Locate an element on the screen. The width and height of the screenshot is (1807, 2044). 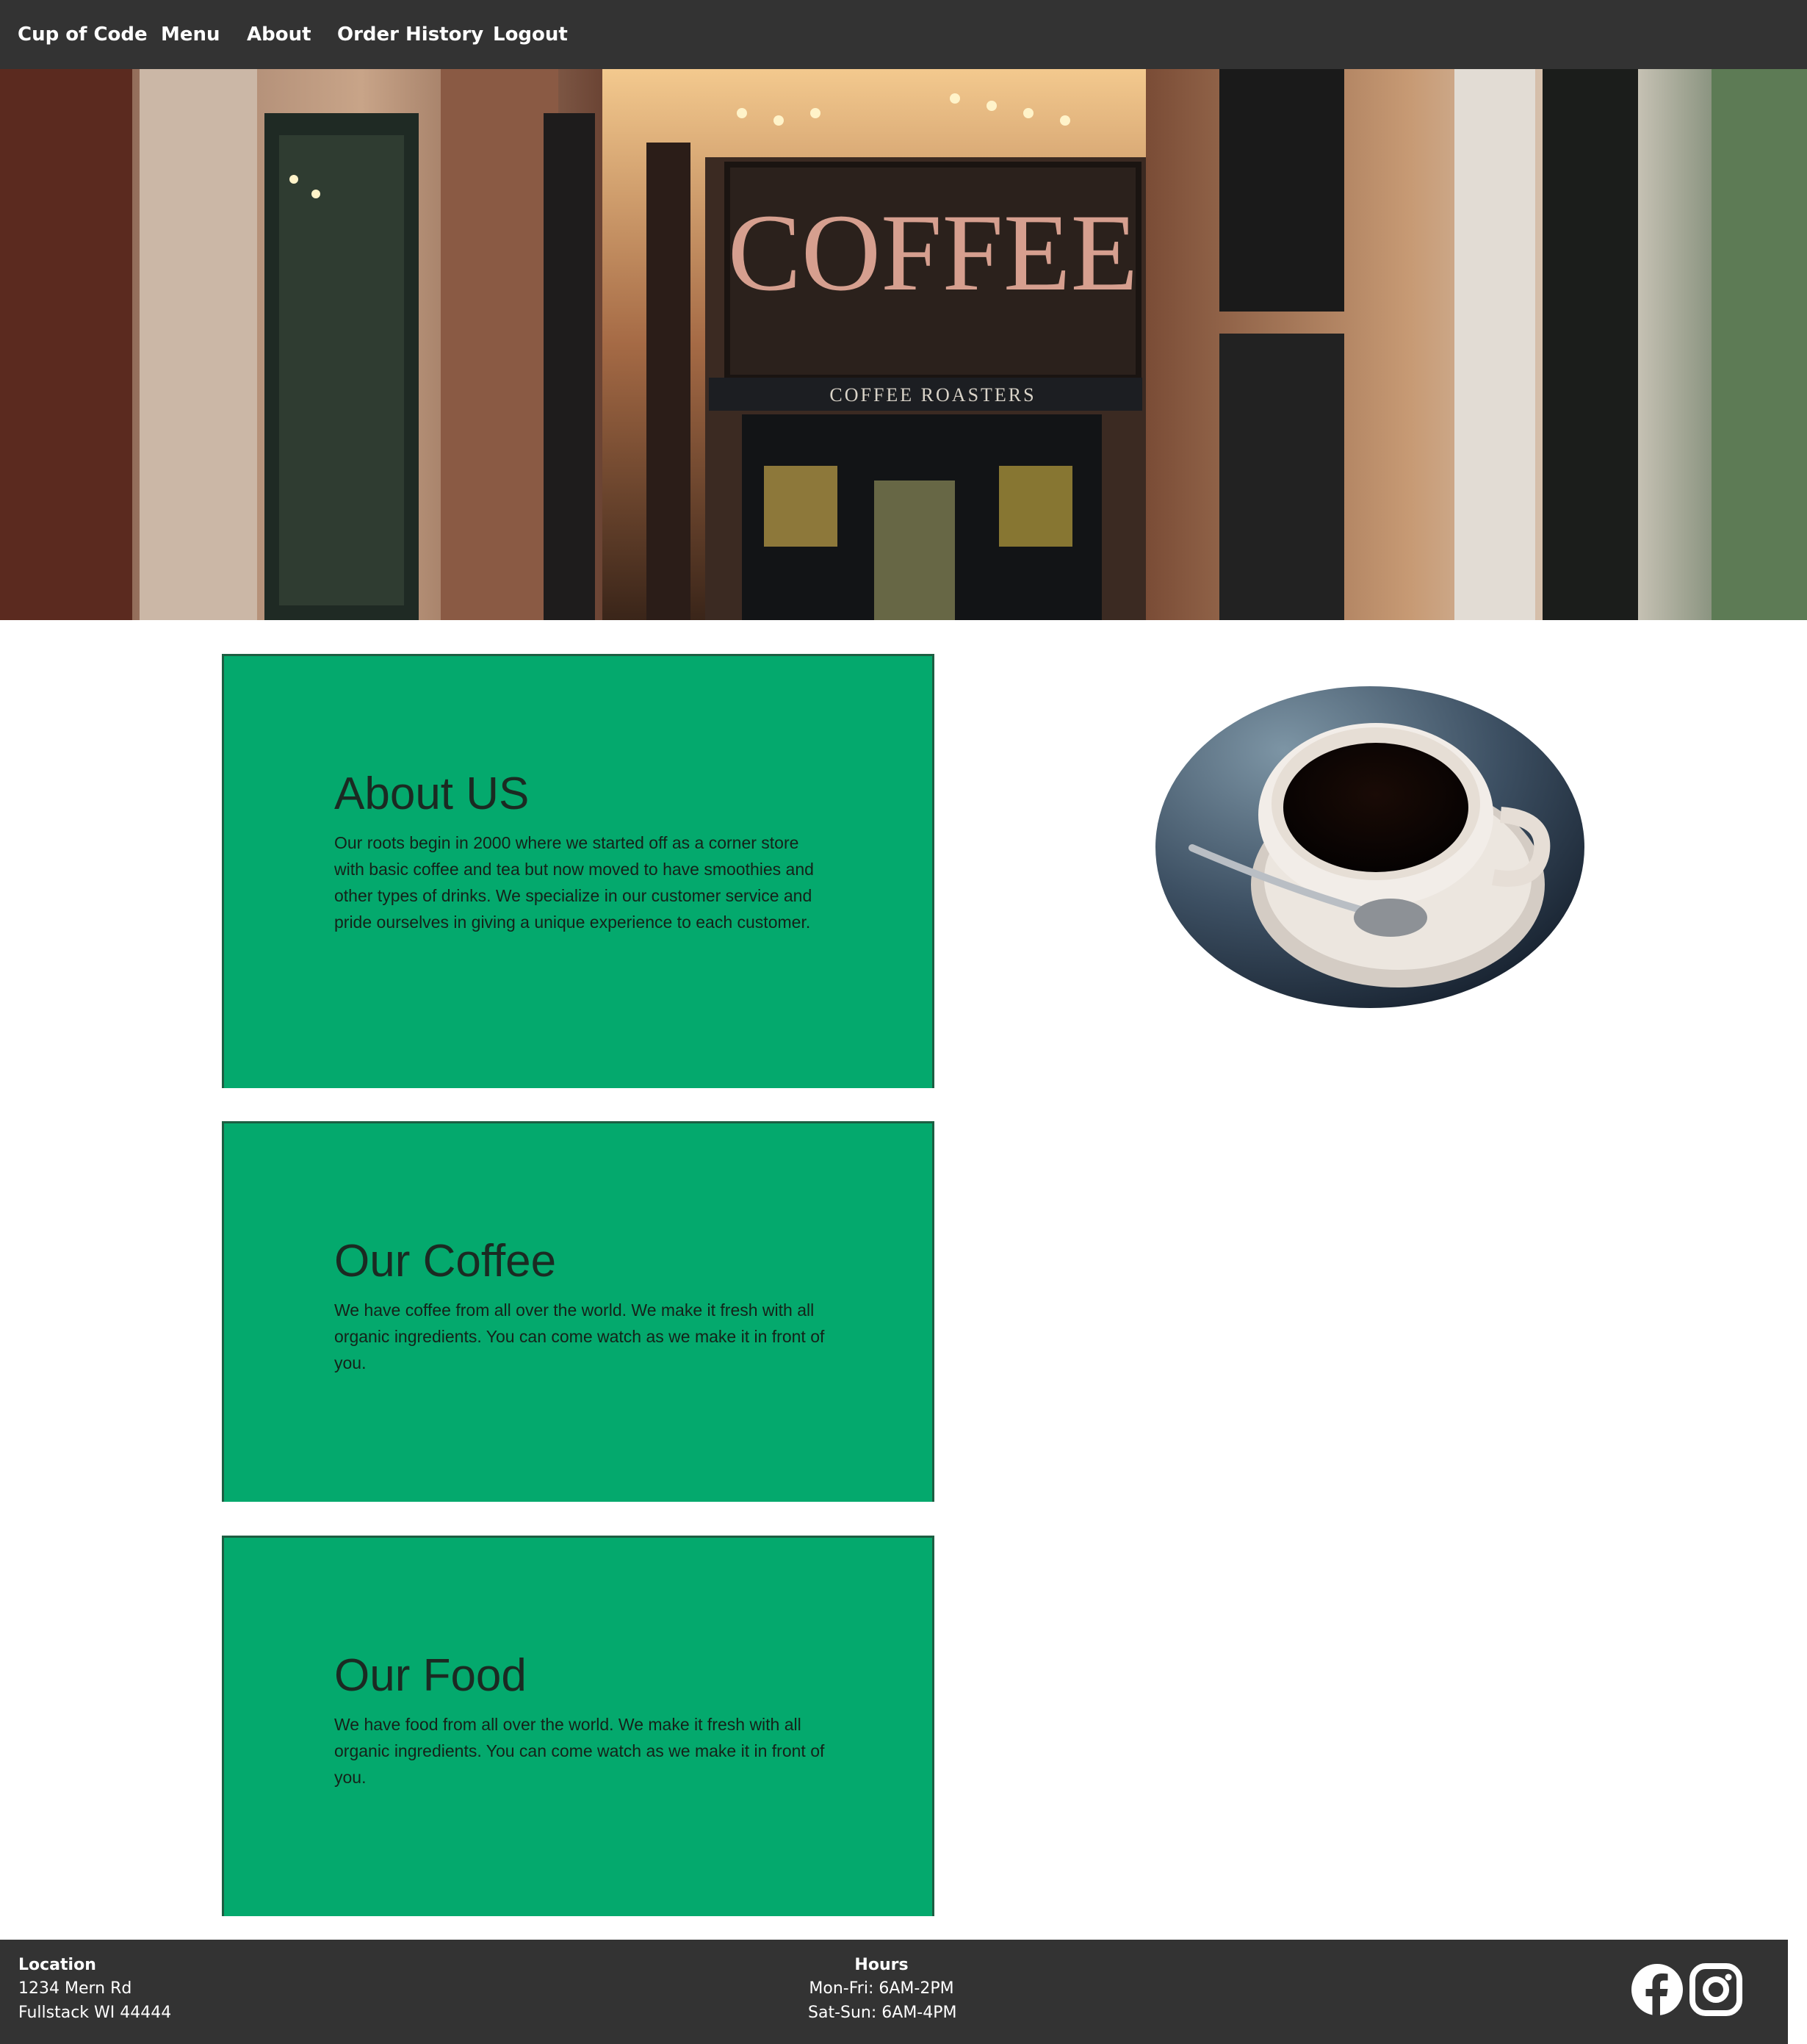
footer-location-heading: Location is located at coordinates (57, 1965).